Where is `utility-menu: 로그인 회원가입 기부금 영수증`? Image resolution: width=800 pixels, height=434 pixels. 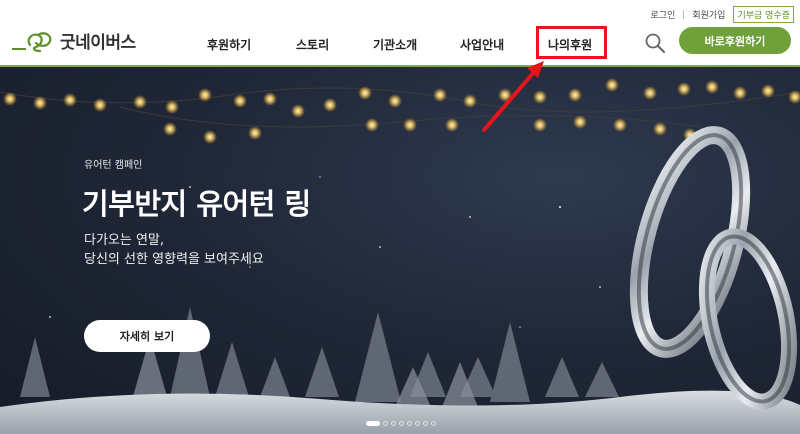
utility-menu: 로그인 회원가입 기부금 영수증 is located at coordinates (722, 14).